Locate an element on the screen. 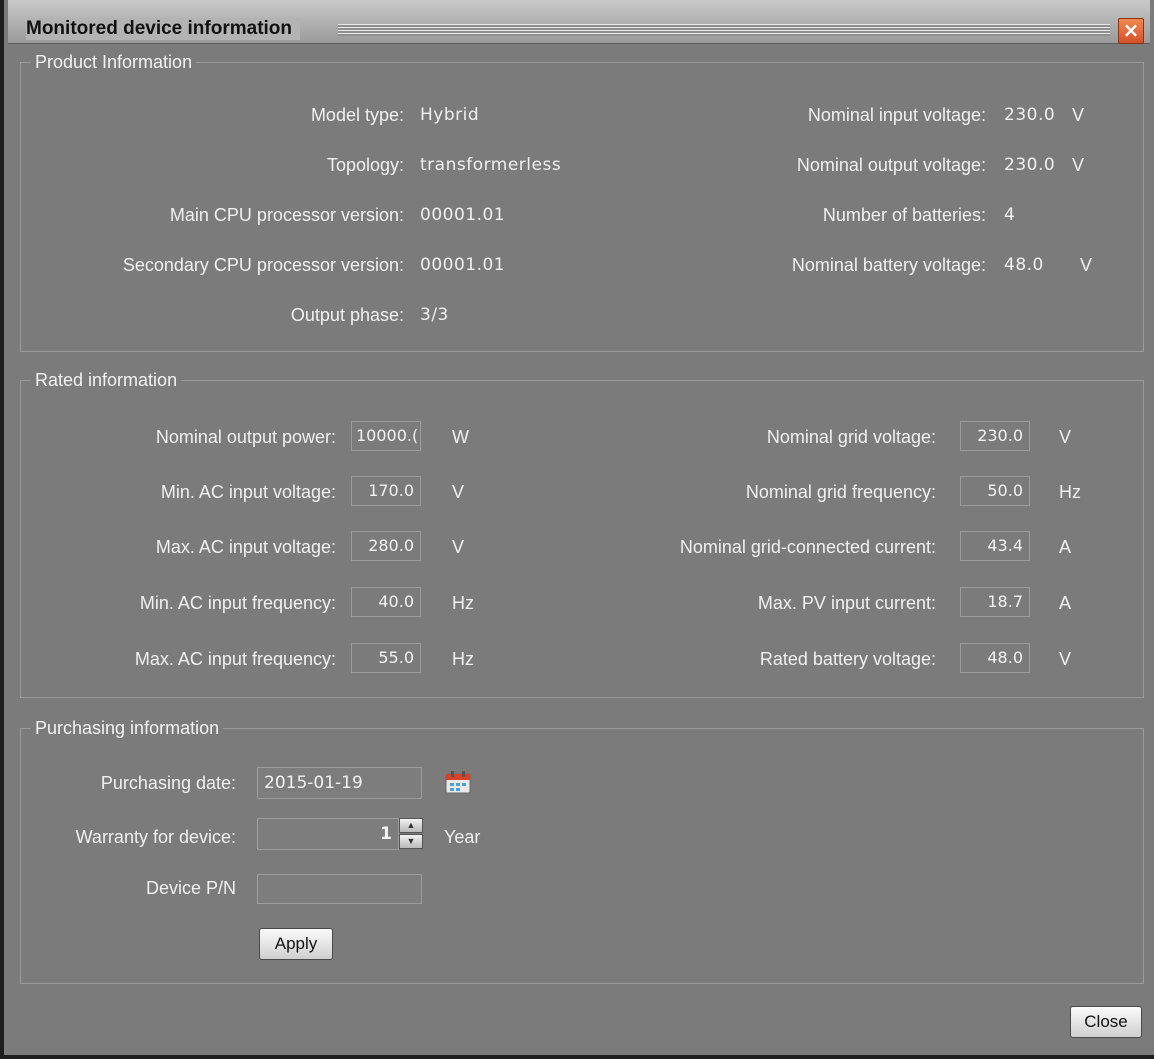  min-ac-input-voltage-field: 170.0 is located at coordinates (386, 491).